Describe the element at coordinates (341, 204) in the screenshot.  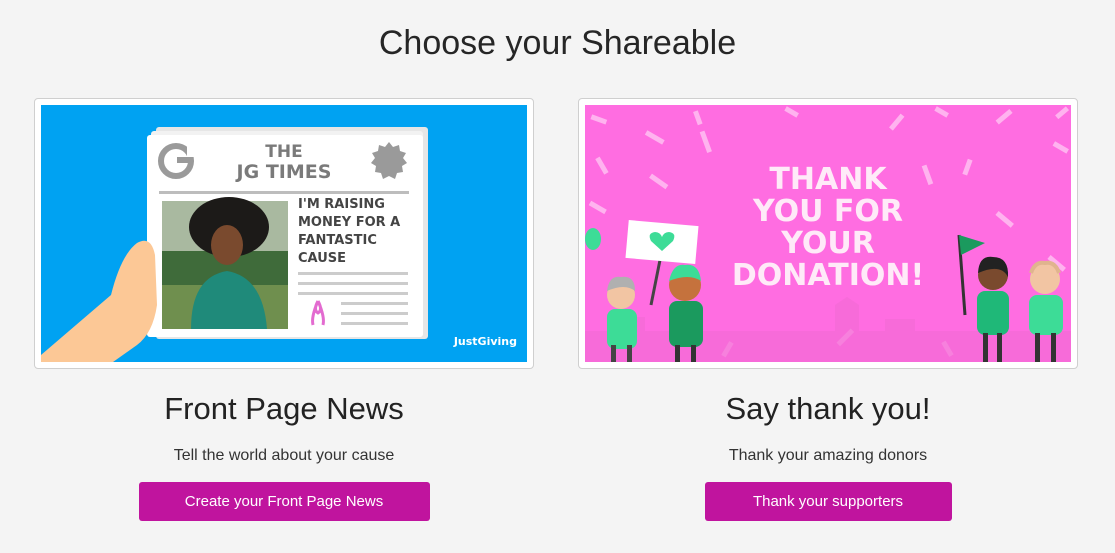
I see `headline-line1: I'M RAISING` at that location.